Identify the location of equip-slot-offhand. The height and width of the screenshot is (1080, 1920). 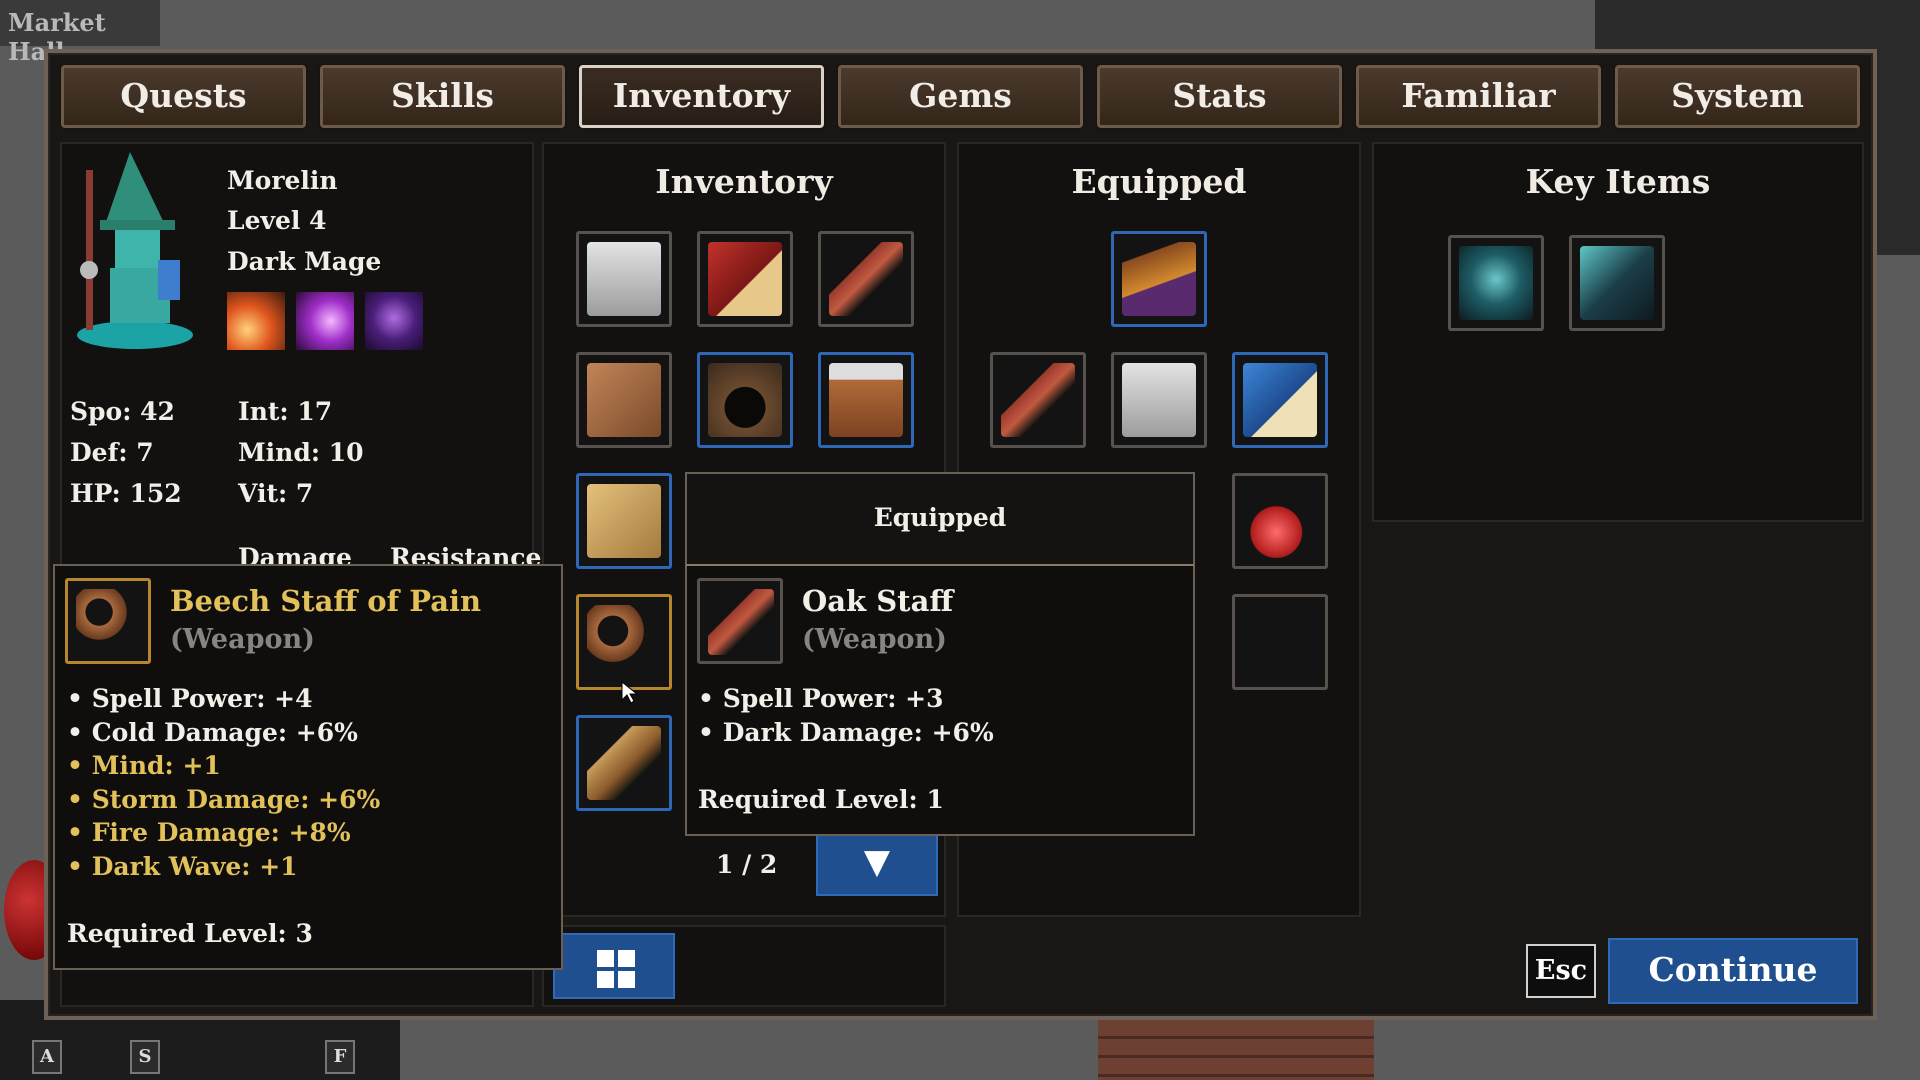
(1280, 400).